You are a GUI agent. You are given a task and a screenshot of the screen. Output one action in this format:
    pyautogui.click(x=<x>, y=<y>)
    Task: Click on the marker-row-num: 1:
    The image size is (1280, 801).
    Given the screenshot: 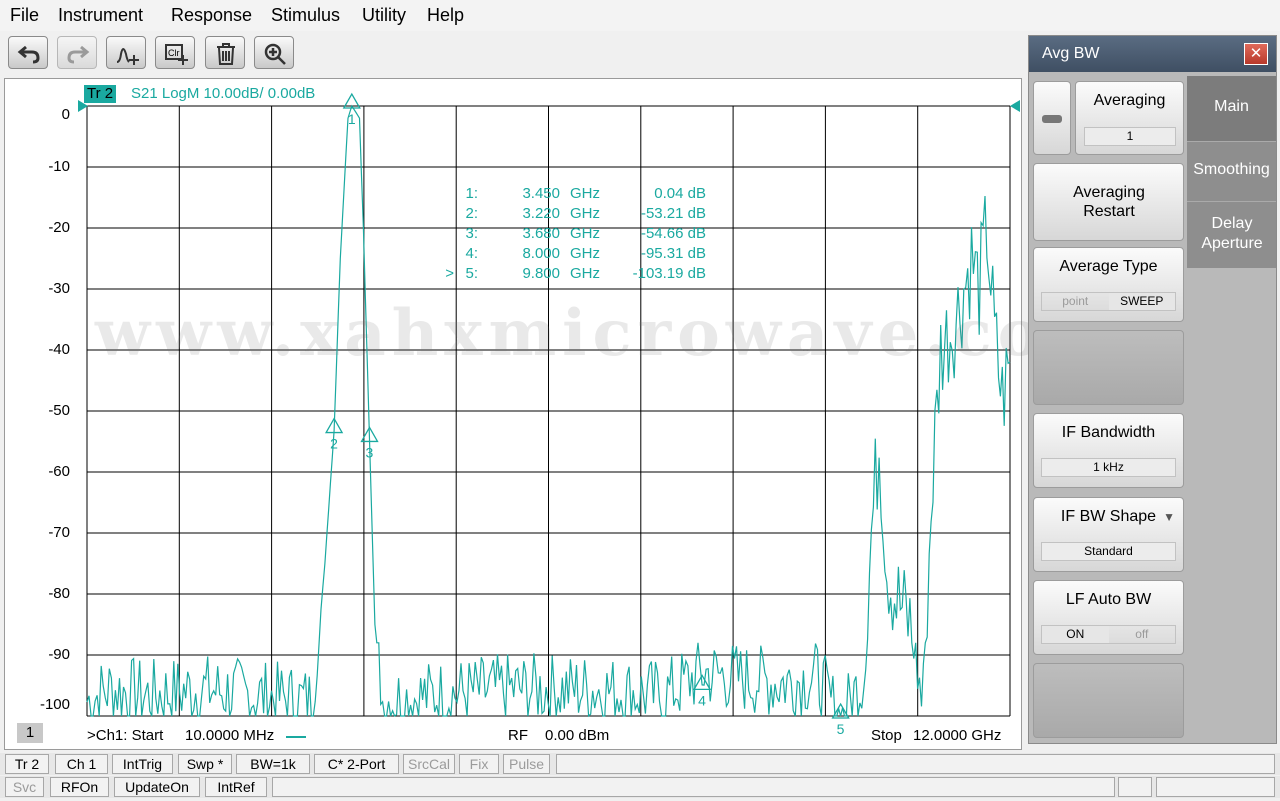 What is the action you would take?
    pyautogui.click(x=471, y=193)
    